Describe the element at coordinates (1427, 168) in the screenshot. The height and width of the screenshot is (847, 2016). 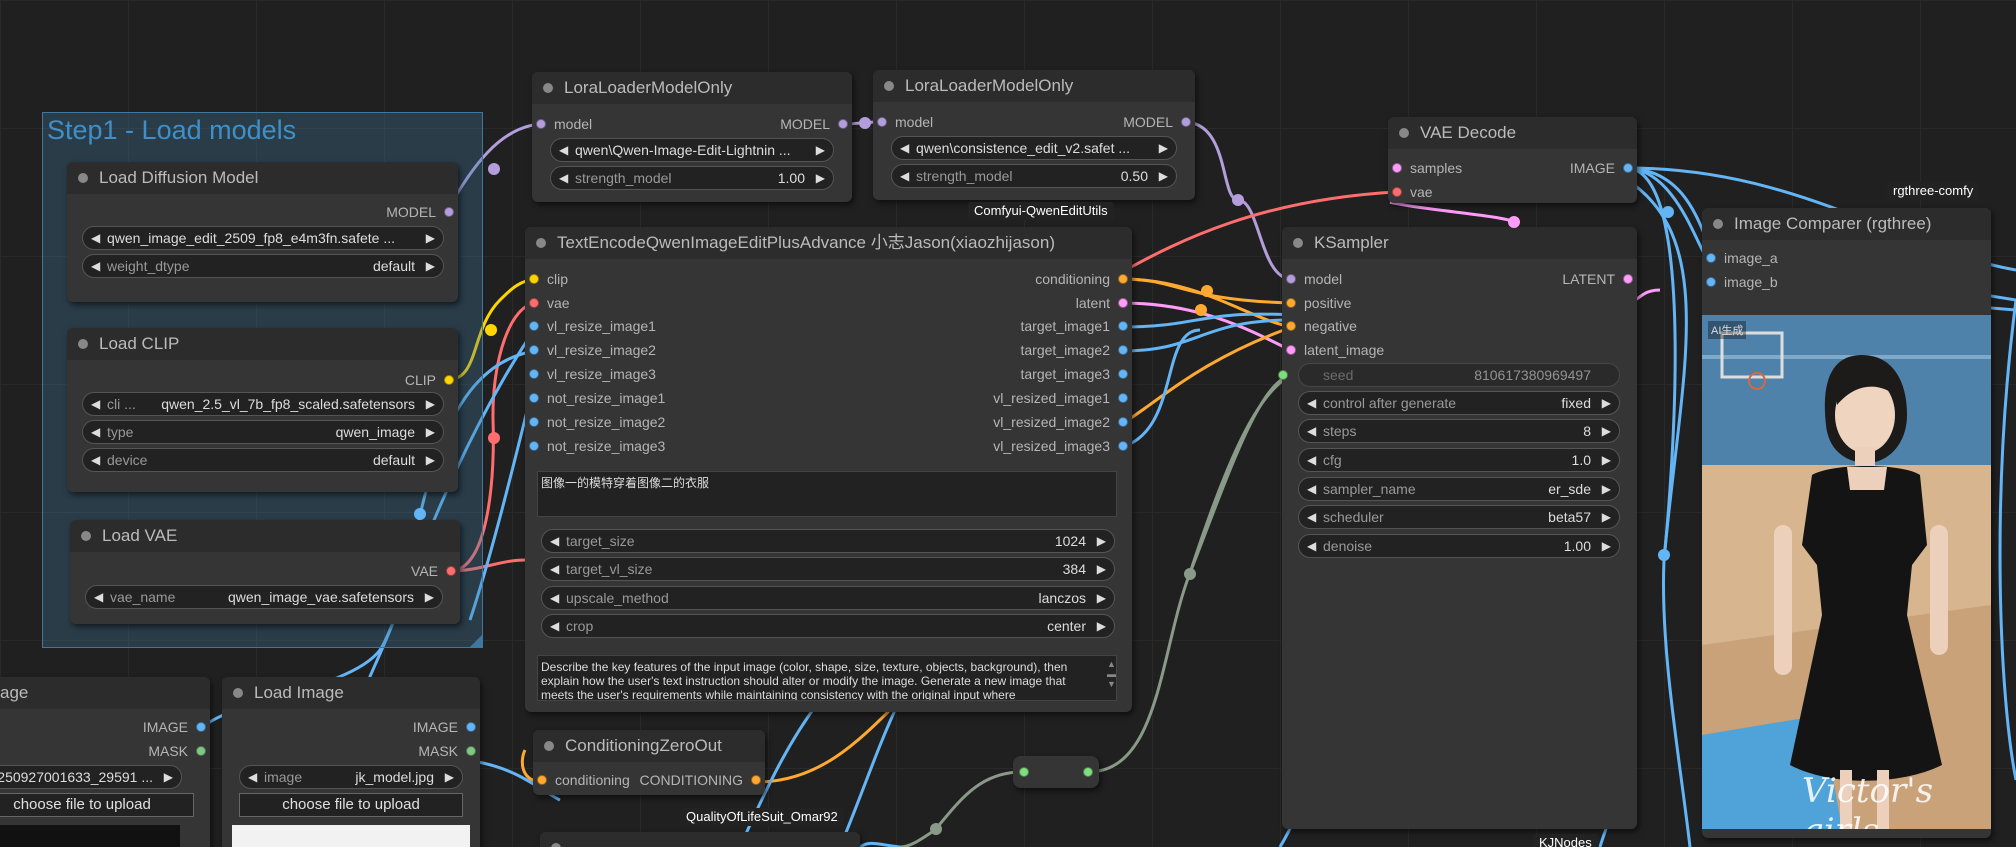
I see `input-slot-samples: samples` at that location.